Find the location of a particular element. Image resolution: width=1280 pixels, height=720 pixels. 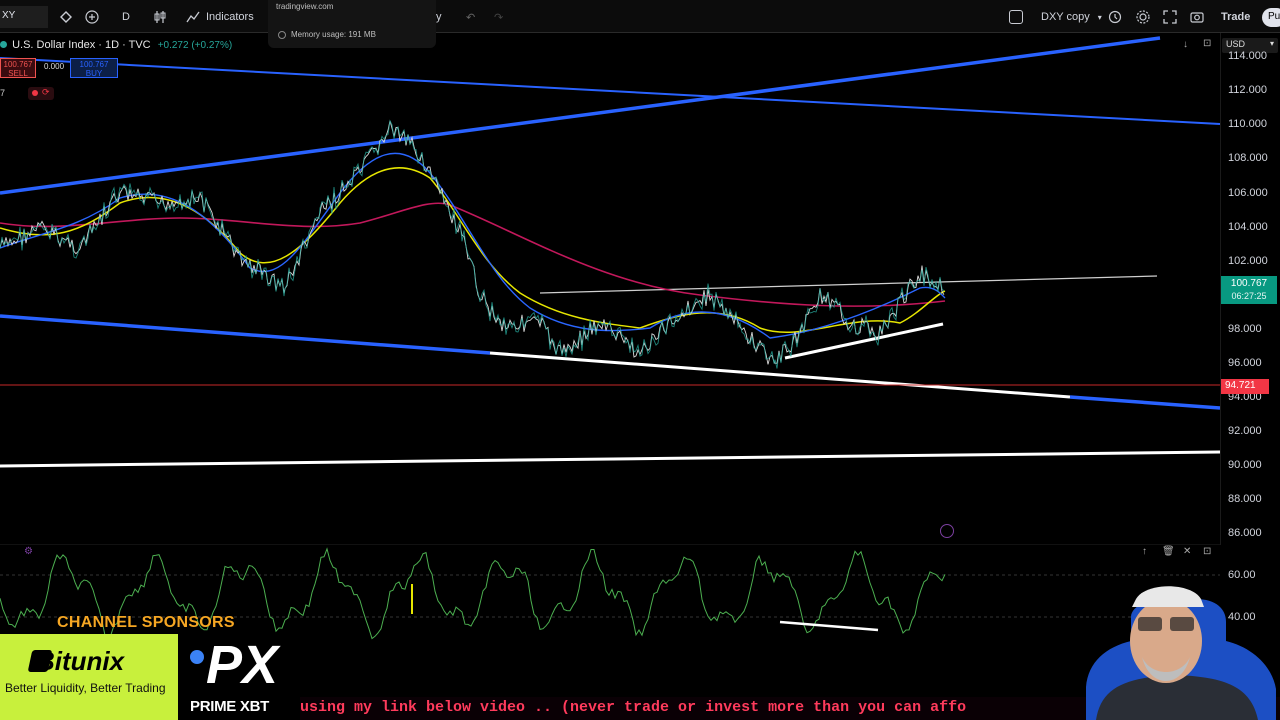

trade-button: Trade is located at coordinates (1235, 17).